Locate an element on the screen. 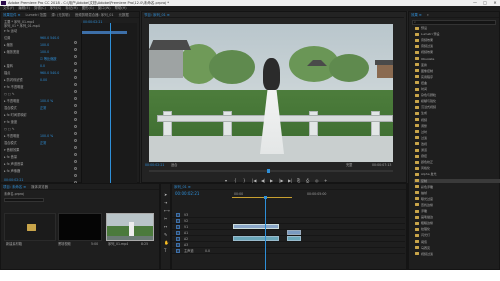 This screenshot has width=500, height=281. effect-row: ▸ 防闪烁滤镜 0.00 is located at coordinates (25, 80).